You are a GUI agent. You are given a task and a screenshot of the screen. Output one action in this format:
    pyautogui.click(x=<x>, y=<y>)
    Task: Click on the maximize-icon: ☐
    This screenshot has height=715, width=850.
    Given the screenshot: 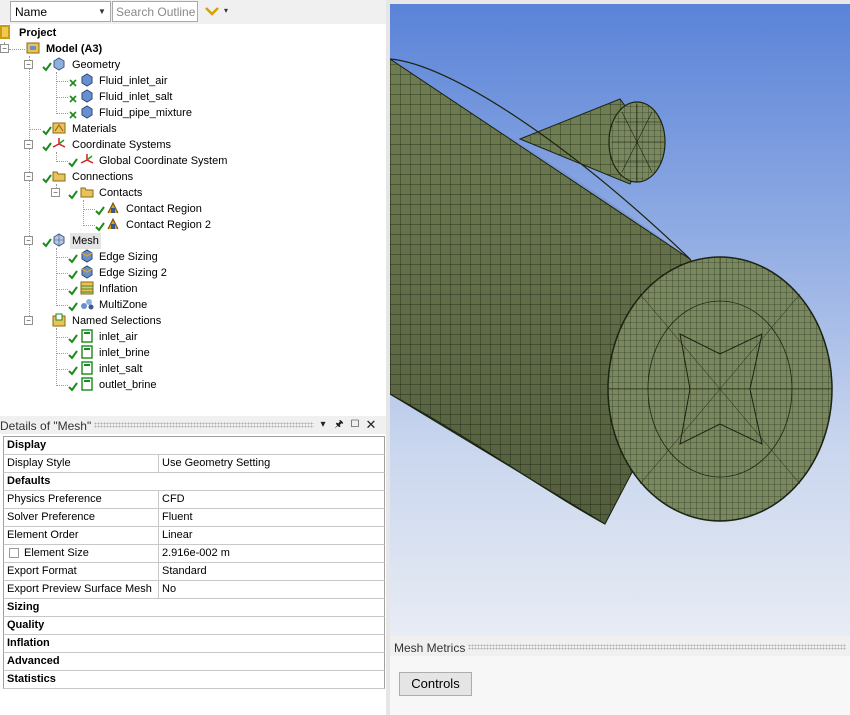 What is the action you would take?
    pyautogui.click(x=355, y=424)
    